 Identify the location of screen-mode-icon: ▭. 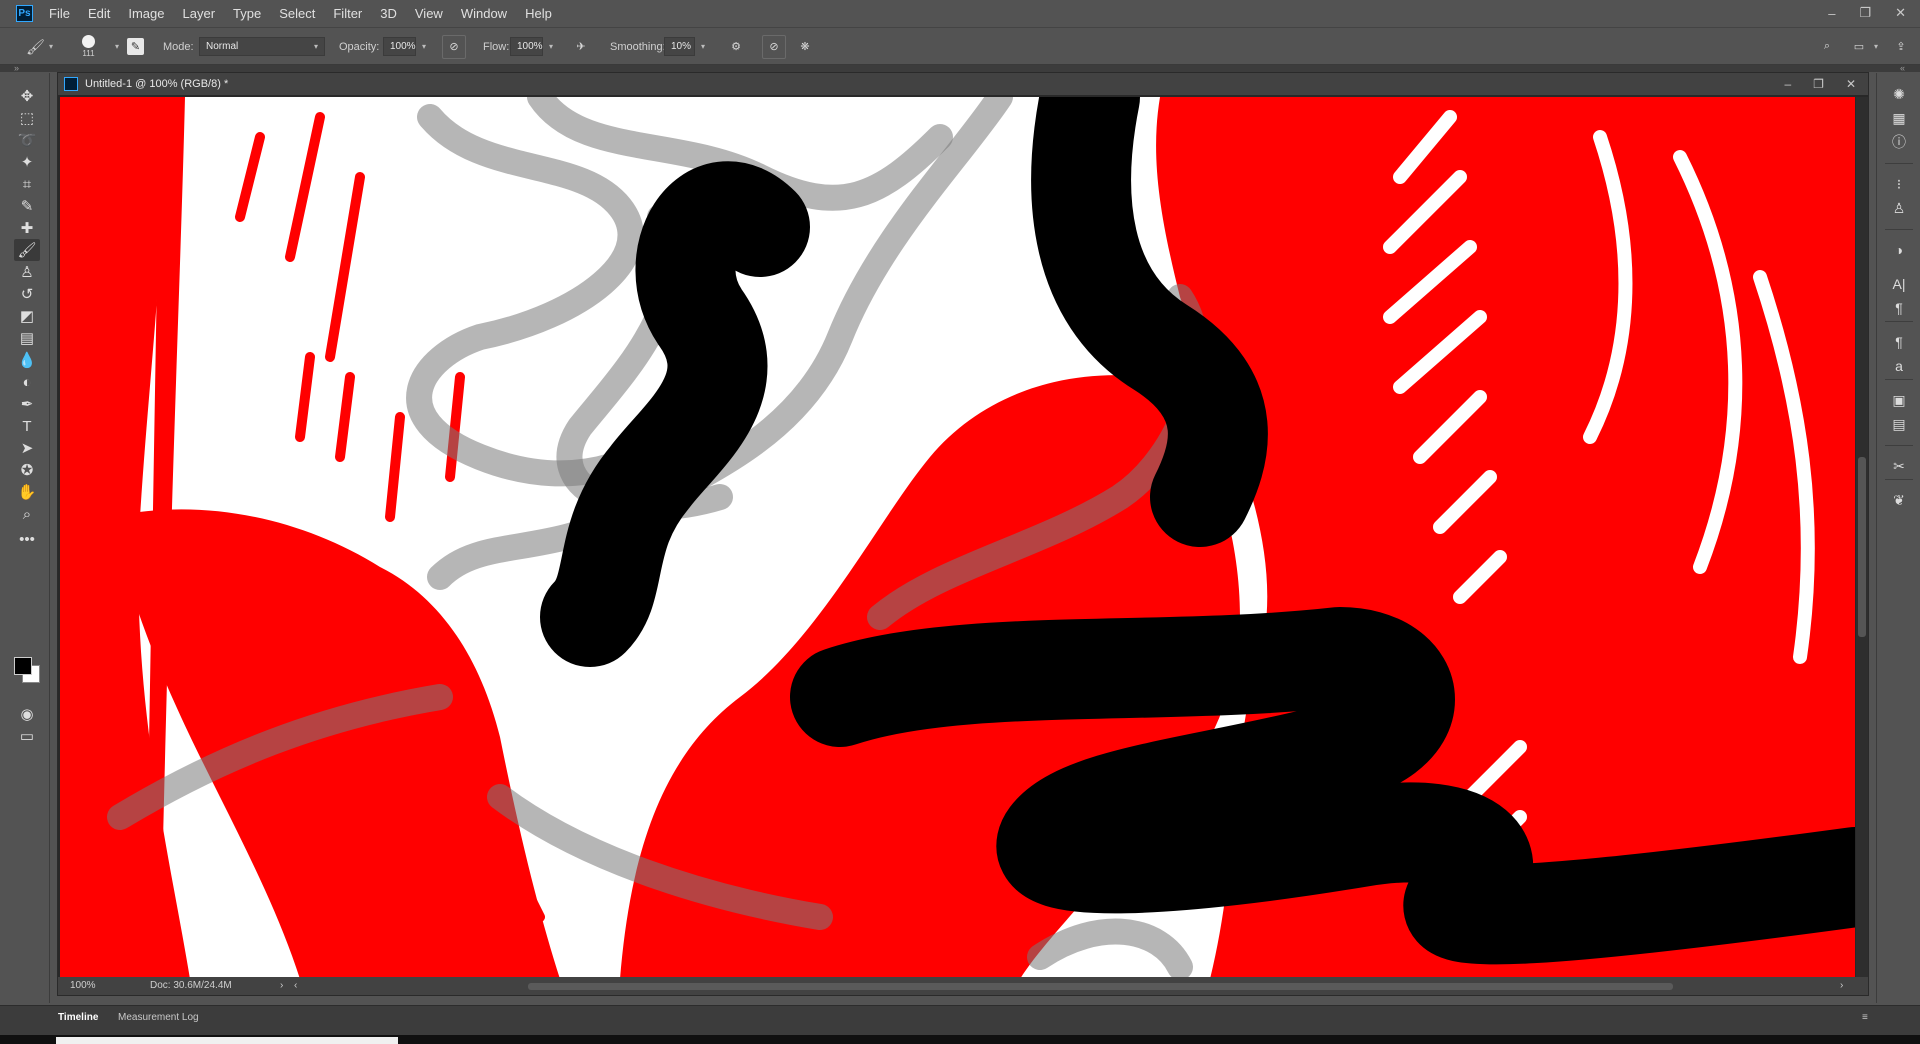
(27, 736).